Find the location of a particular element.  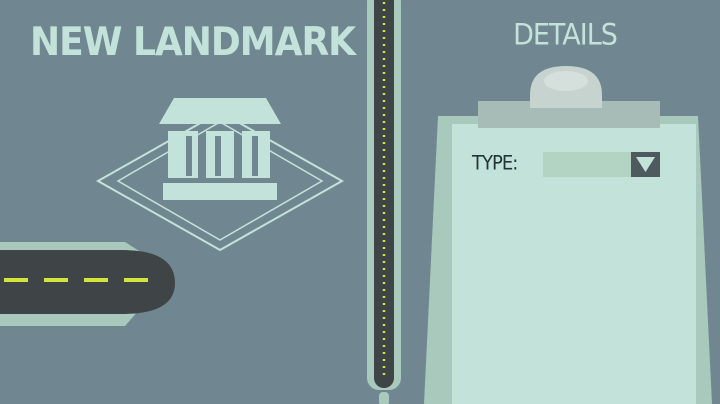

road-segment is located at coordinates (87, 284).